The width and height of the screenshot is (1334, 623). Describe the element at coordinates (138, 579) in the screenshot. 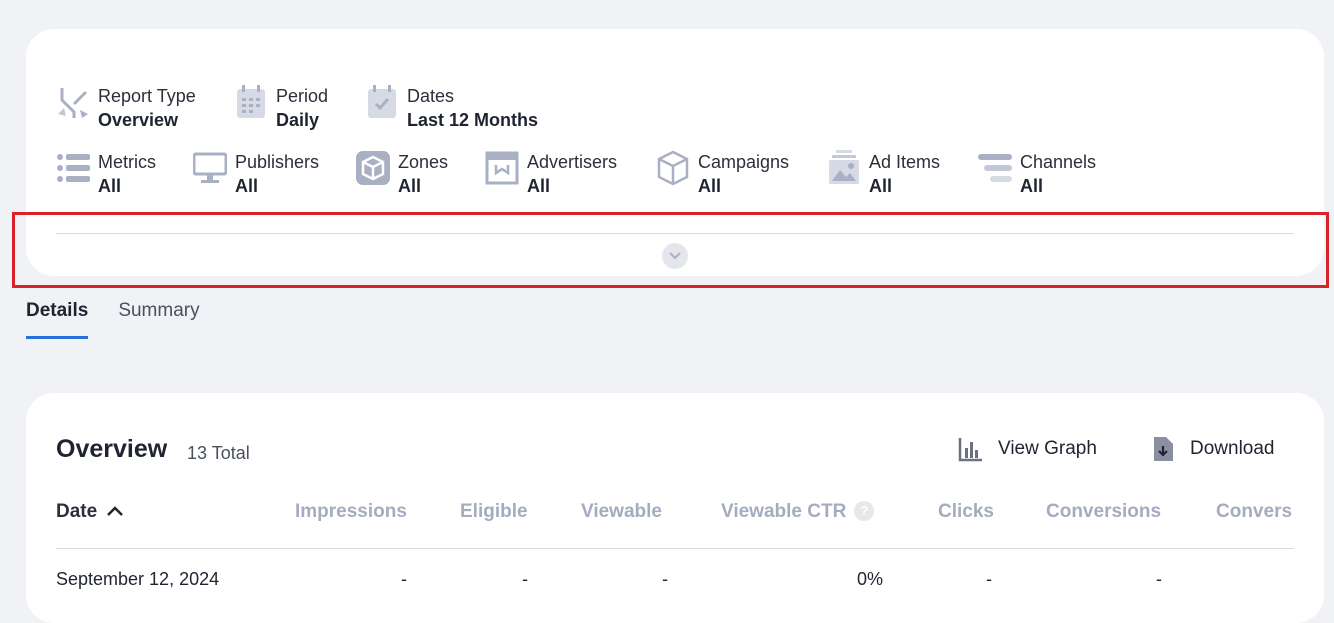

I see `cell-date: September 12, 2024` at that location.